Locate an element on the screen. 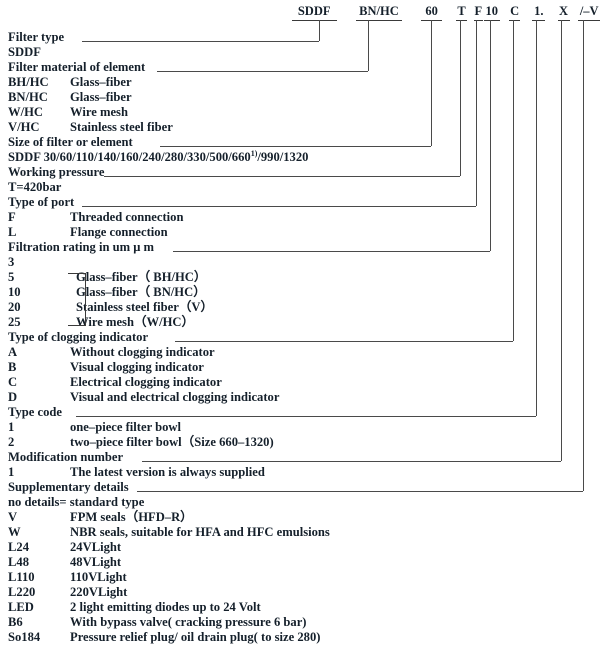 This screenshot has width=606, height=662. leader-type-of-port-vertical is located at coordinates (477, 113).